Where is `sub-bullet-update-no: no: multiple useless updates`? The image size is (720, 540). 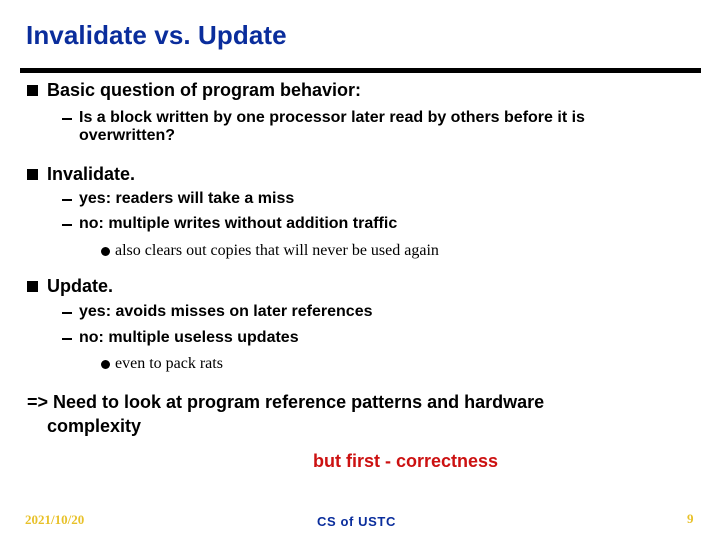
sub-bullet-update-no: no: multiple useless updates is located at coordinates (180, 338).